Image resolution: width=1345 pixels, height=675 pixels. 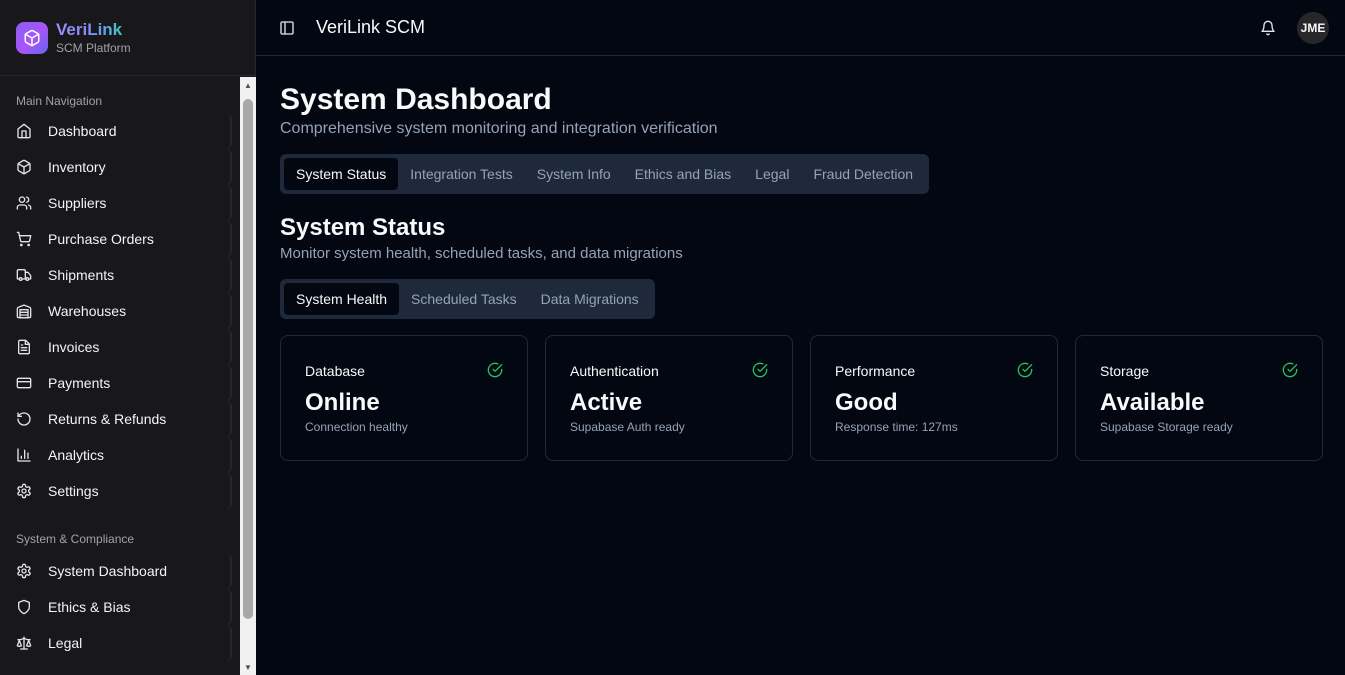 I want to click on scroll-down-icon: ▼, so click(x=248, y=667).